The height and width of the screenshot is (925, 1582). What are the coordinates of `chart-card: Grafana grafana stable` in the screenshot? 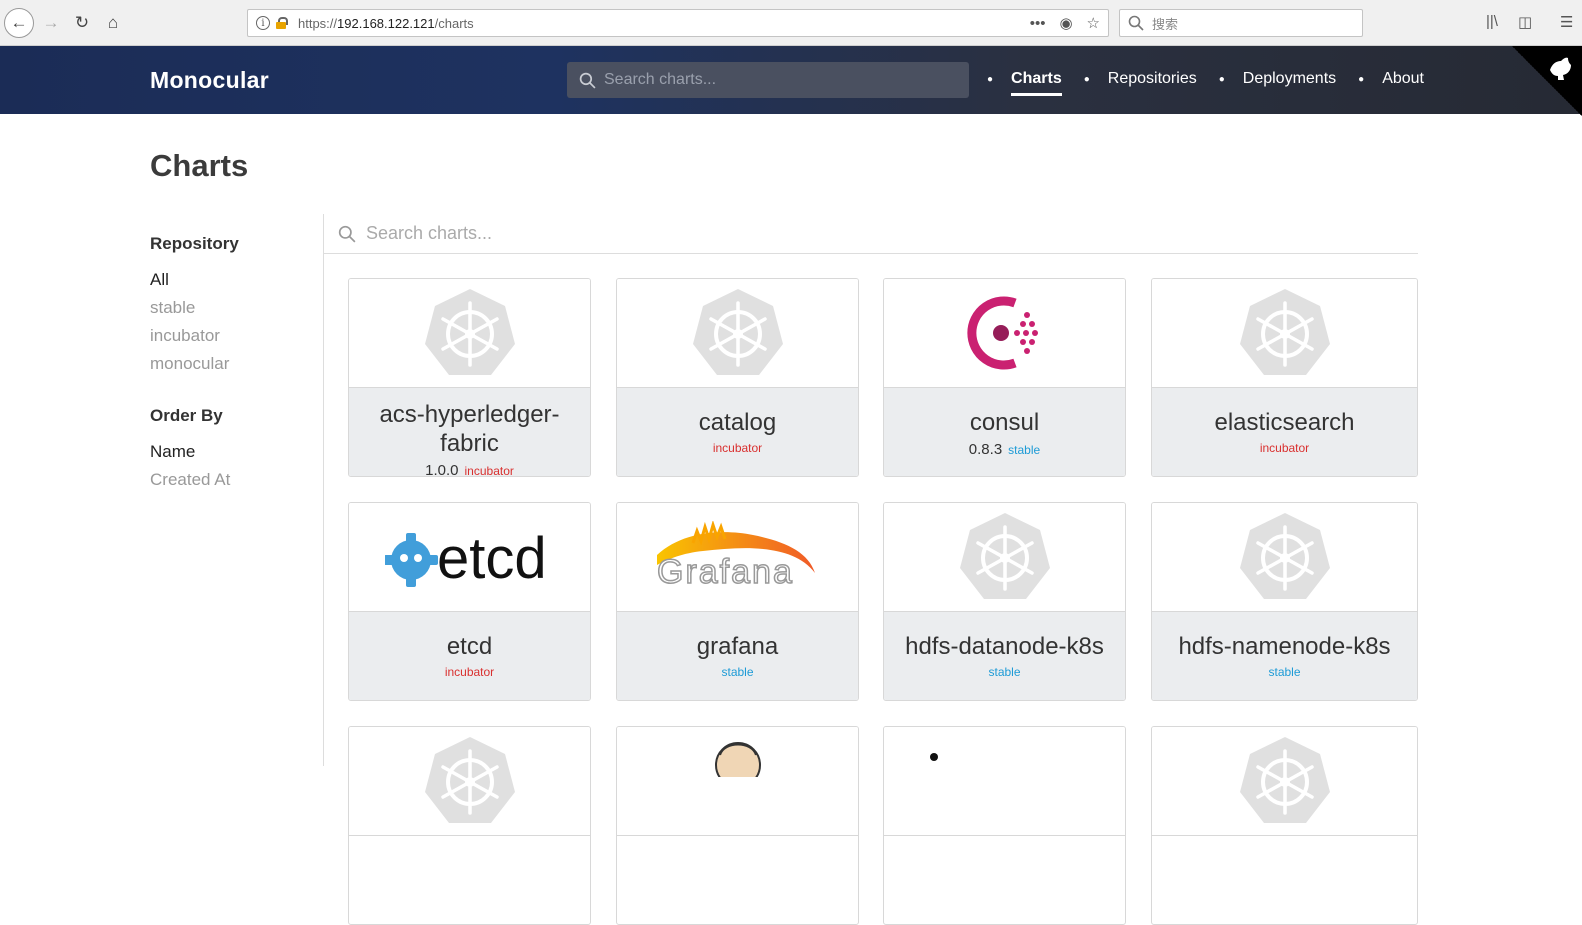 It's located at (737, 601).